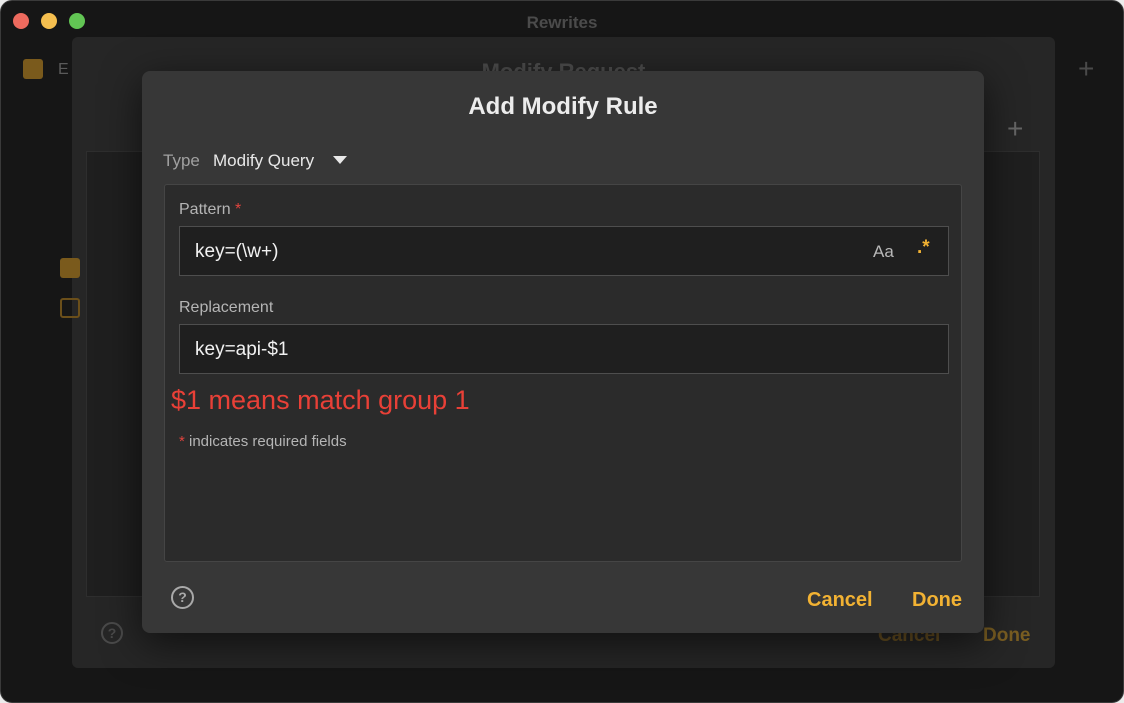  What do you see at coordinates (33, 69) in the screenshot?
I see `enable-checkbox` at bounding box center [33, 69].